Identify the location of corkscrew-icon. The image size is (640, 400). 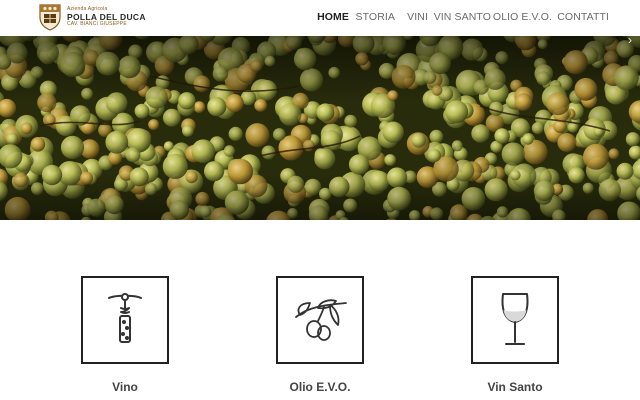
(125, 318).